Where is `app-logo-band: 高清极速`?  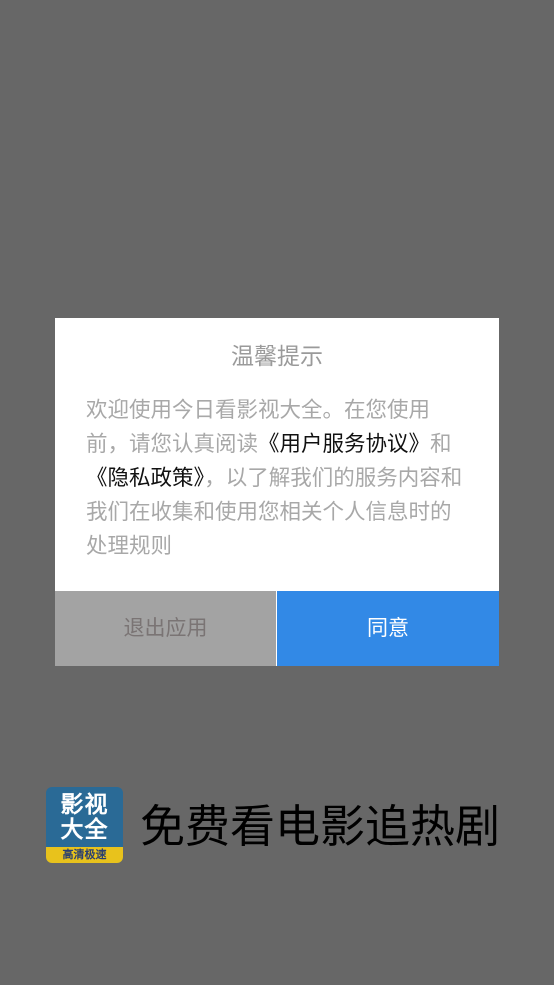
app-logo-band: 高清极速 is located at coordinates (84, 855).